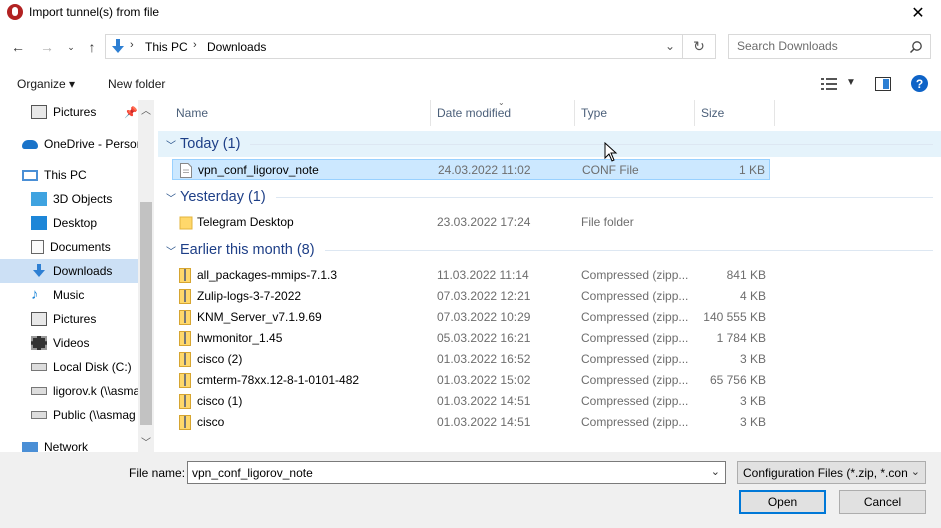 This screenshot has height=528, width=941. I want to click on file-name-input, so click(442, 473).